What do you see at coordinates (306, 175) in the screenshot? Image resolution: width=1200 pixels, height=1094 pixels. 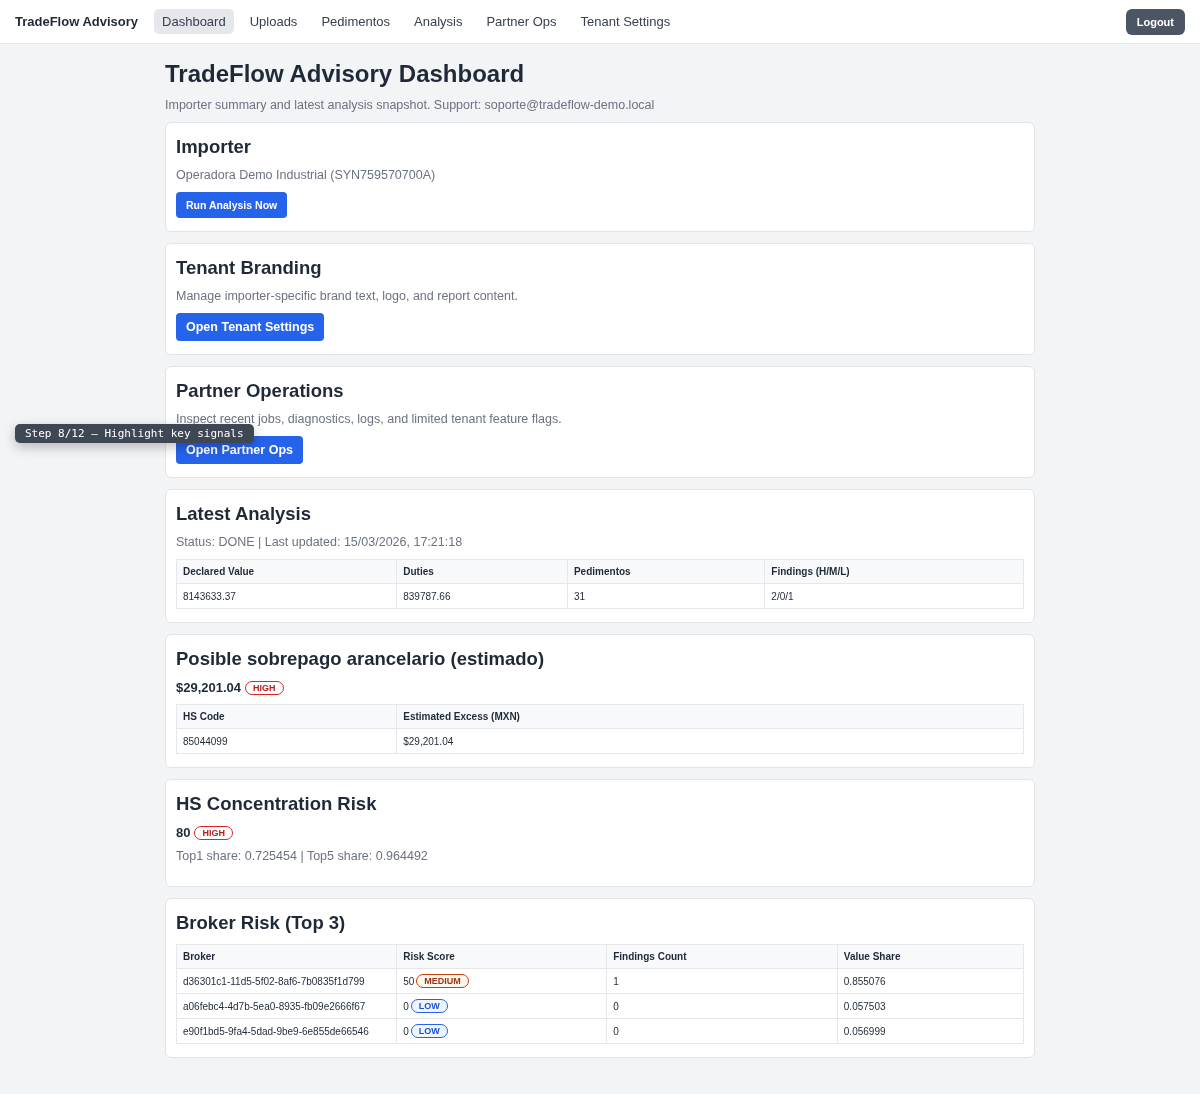 I see `card-text: Operadora Demo Industrial (SYN759570700A)` at bounding box center [306, 175].